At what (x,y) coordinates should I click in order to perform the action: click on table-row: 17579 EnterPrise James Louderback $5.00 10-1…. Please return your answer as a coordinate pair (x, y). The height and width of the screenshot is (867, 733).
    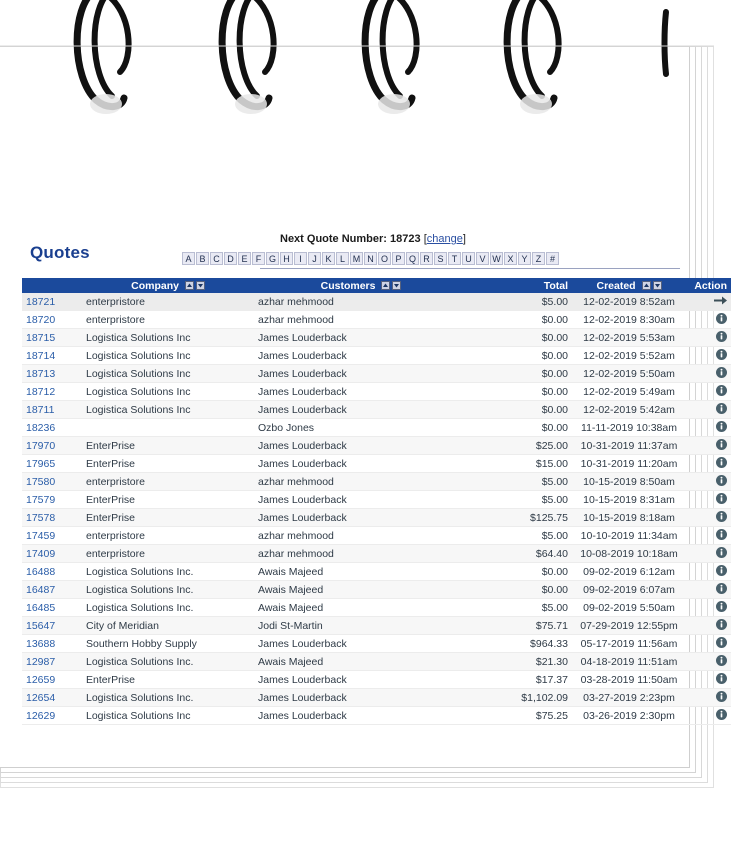
    Looking at the image, I should click on (376, 499).